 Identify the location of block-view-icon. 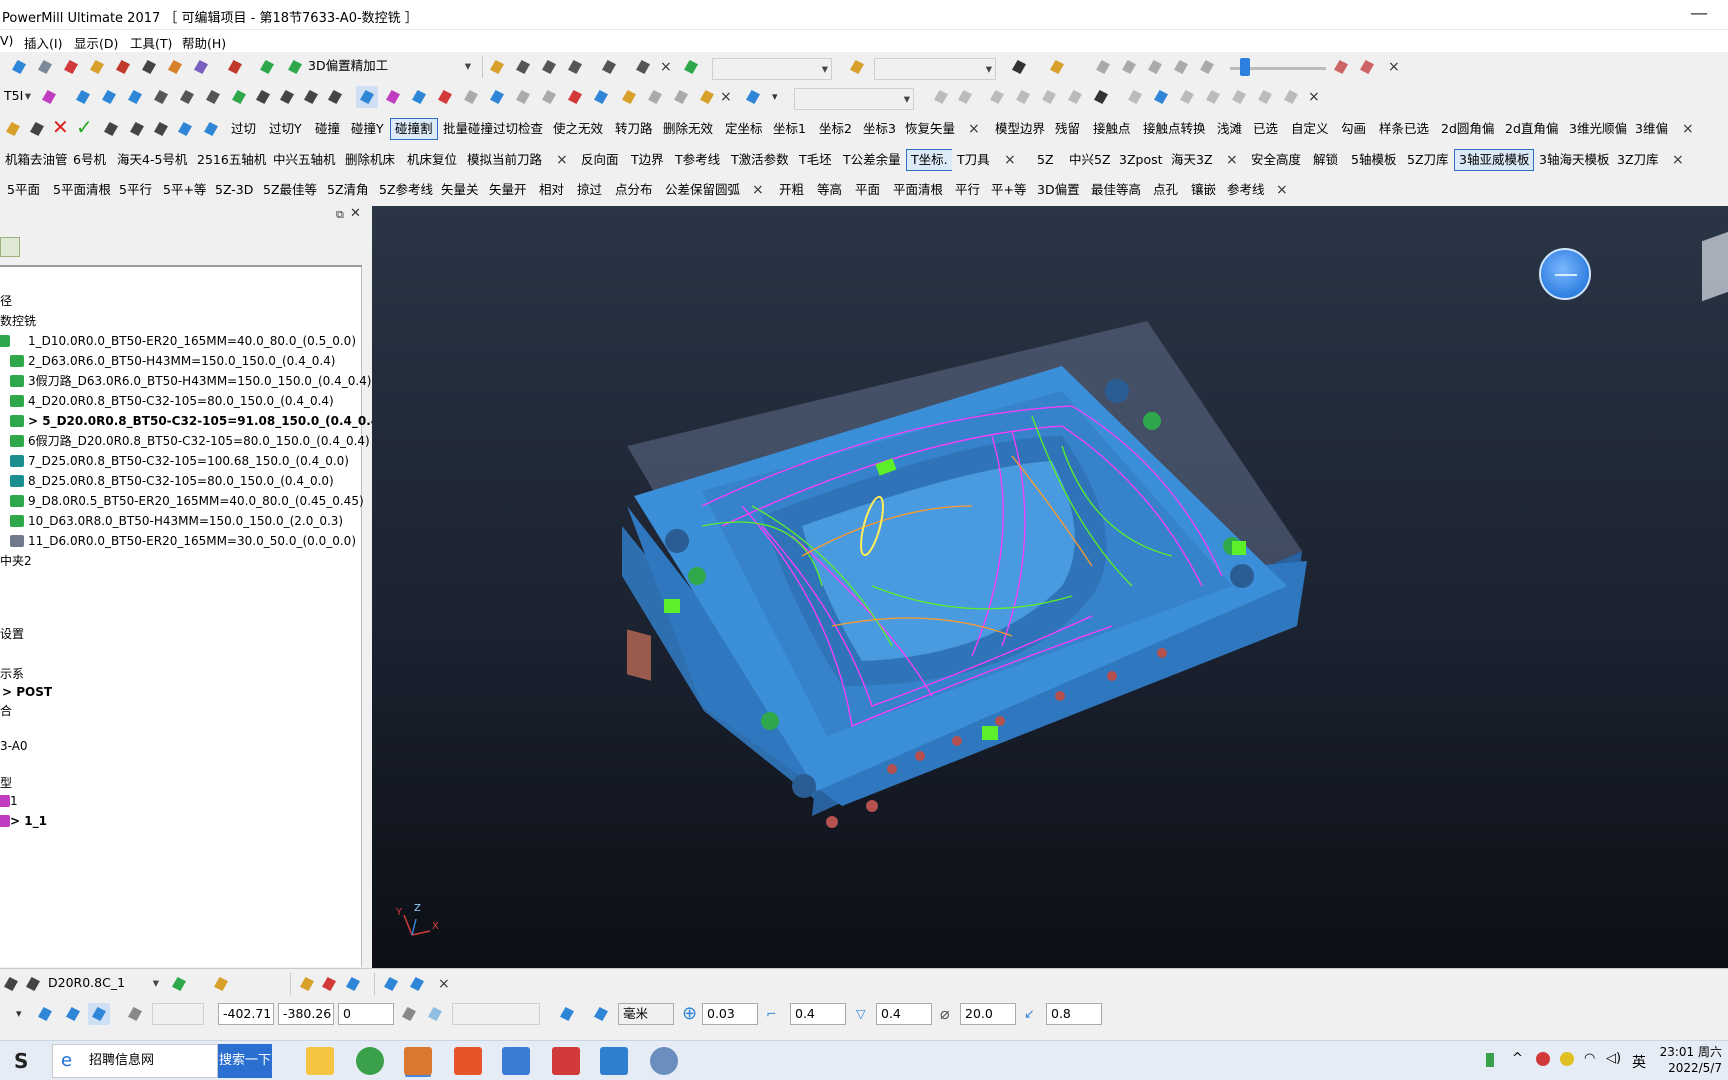
(575, 97).